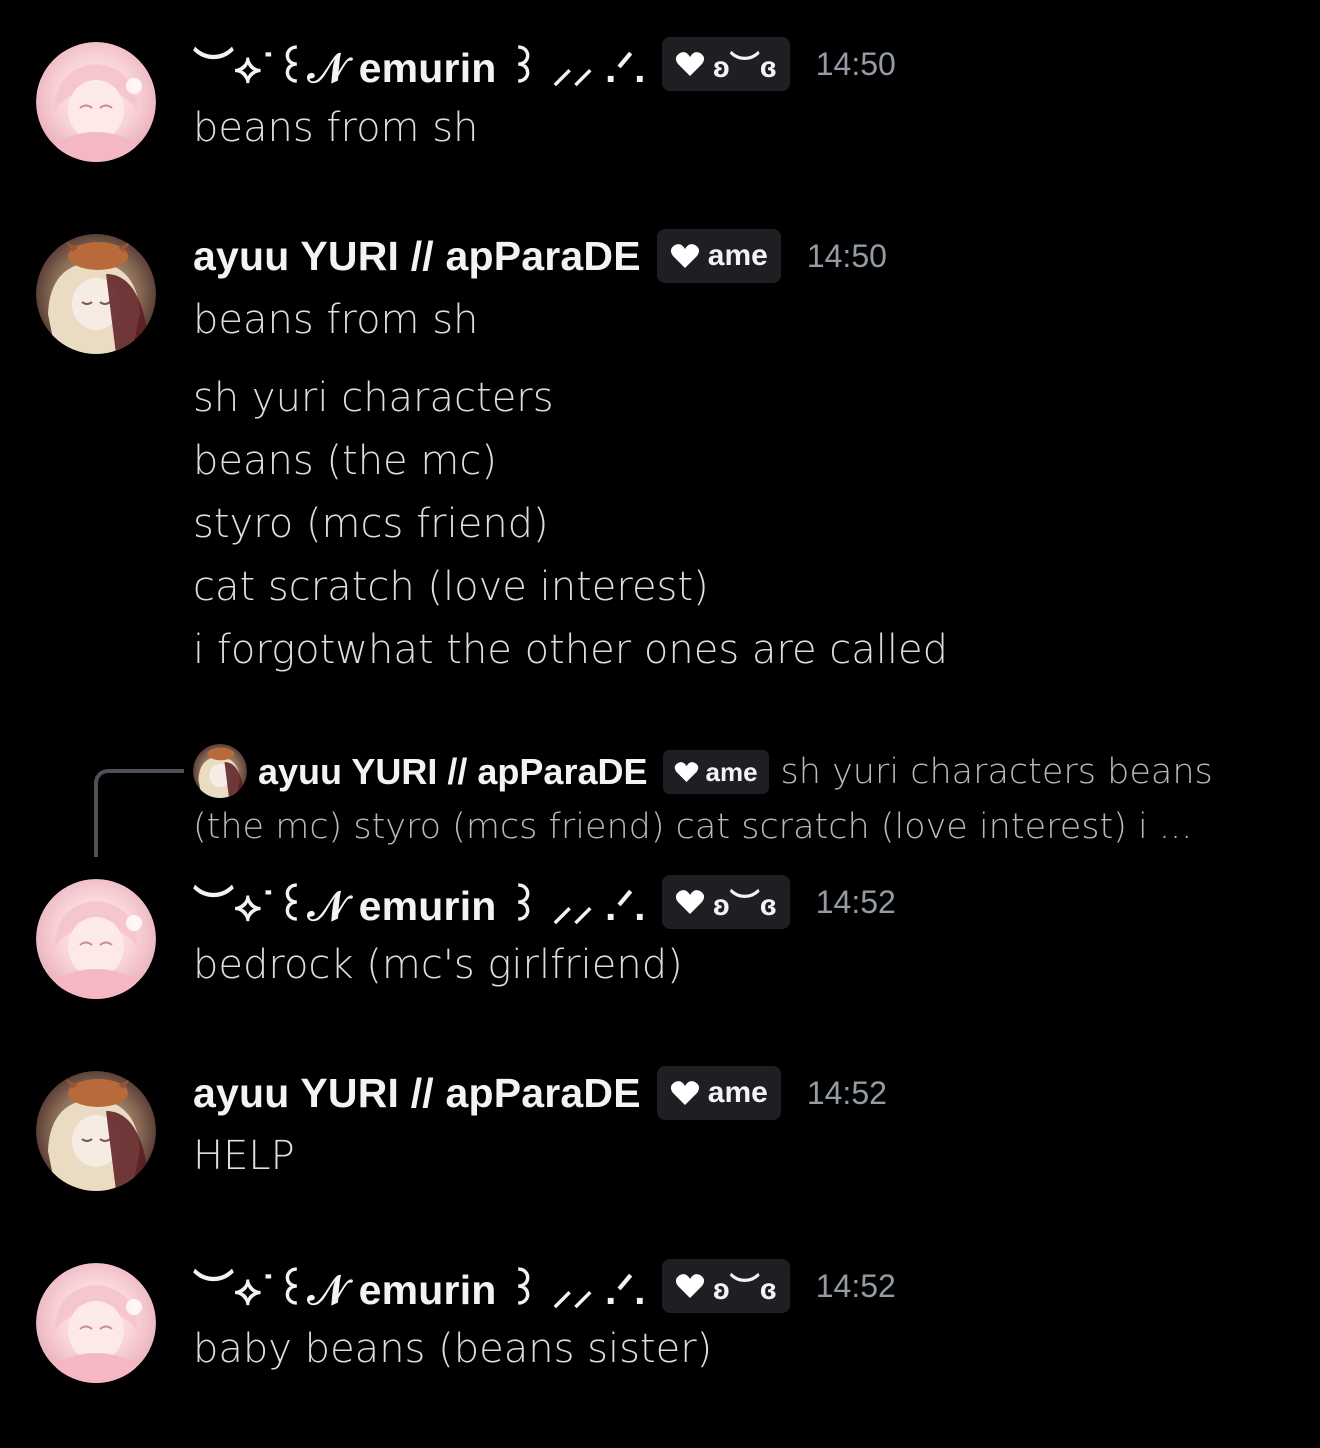 The height and width of the screenshot is (1448, 1320). What do you see at coordinates (453, 1349) in the screenshot?
I see `message-text: baby beans (beans sister)` at bounding box center [453, 1349].